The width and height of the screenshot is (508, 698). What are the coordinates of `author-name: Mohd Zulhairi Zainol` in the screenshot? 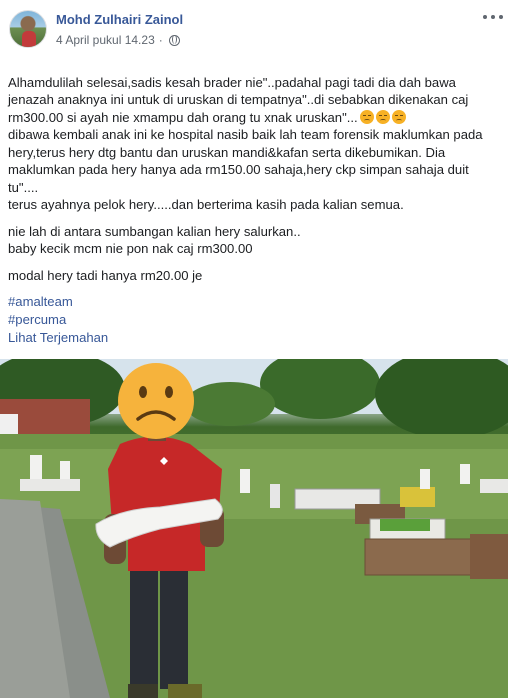 It's located at (119, 19).